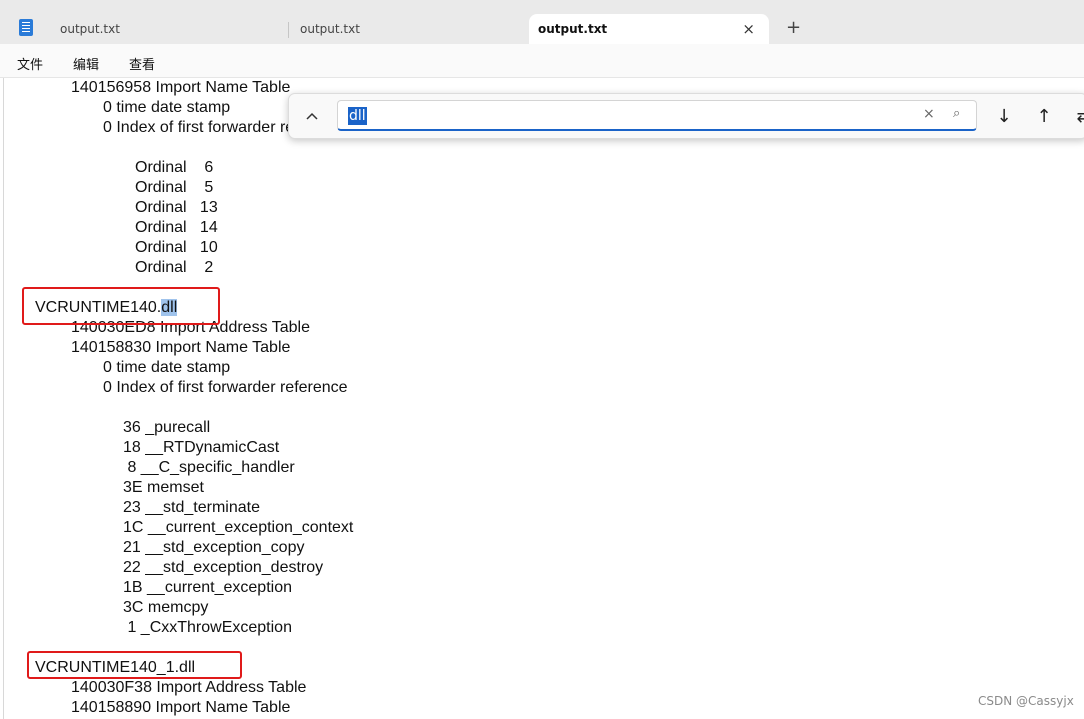  I want to click on tab-bar: output.txt output.txt output.txt × +, so click(542, 22).